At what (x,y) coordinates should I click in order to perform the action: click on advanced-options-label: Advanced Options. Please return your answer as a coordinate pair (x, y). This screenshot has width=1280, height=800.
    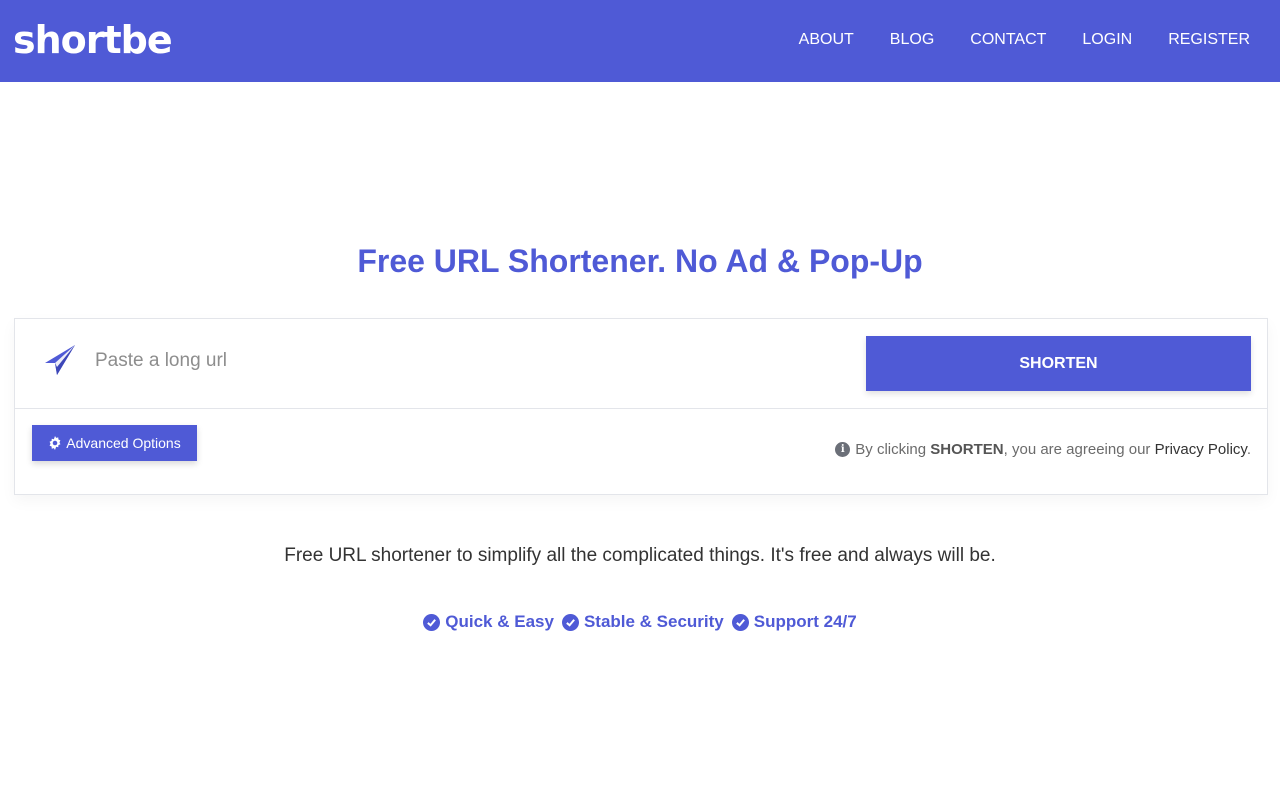
    Looking at the image, I should click on (123, 443).